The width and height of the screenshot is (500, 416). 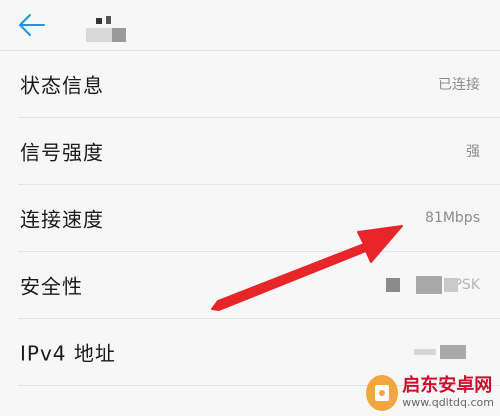 I want to click on site-watermark: 启东安卓网 www.qdltdq.com, so click(x=430, y=393).